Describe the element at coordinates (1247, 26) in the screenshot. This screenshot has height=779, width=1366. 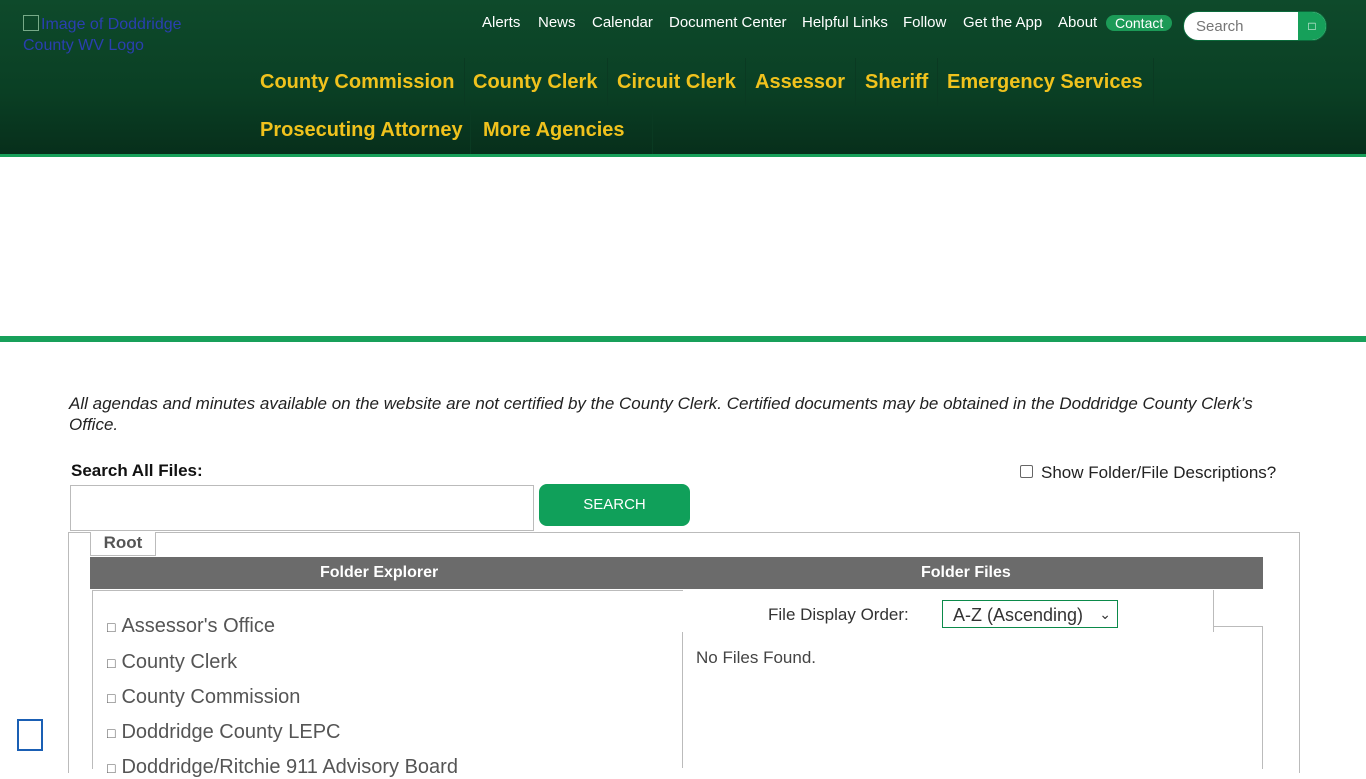
I see `site-search-input` at that location.